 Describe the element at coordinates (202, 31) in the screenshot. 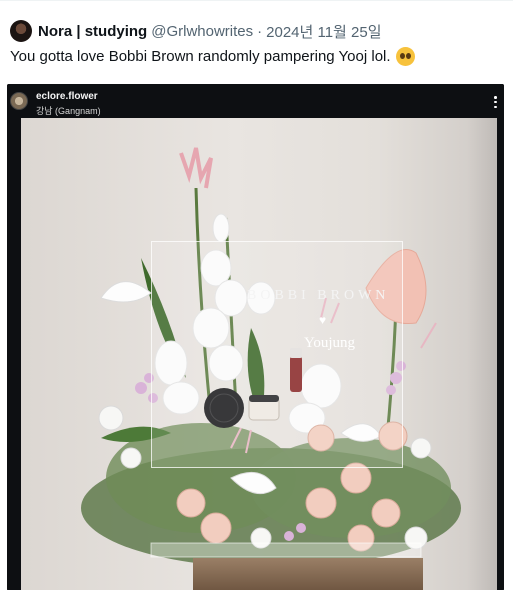

I see `user-handle: @Grlwhowrites` at that location.